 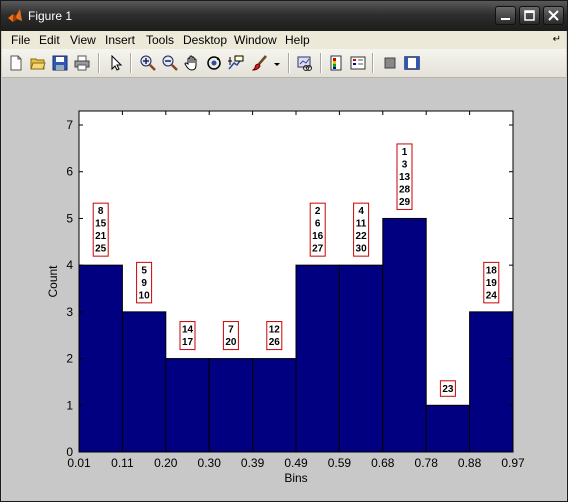 What do you see at coordinates (116, 63) in the screenshot?
I see `edit-plot-arrow-icon` at bounding box center [116, 63].